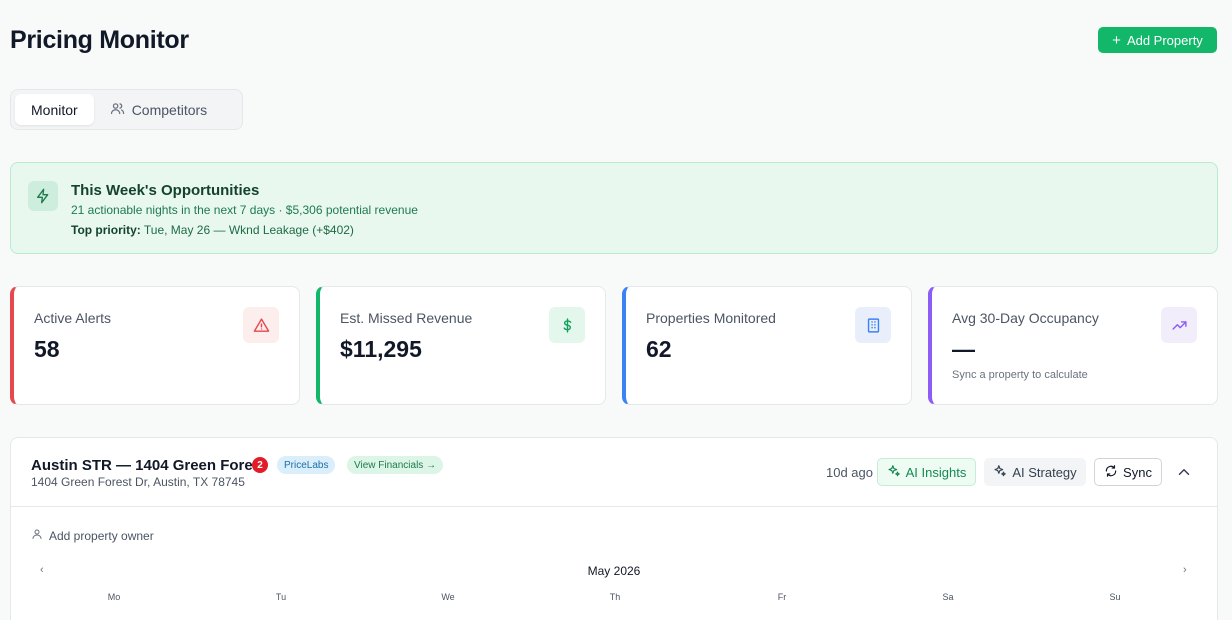  Describe the element at coordinates (1185, 570) in the screenshot. I see `calendar-next-button: ›` at that location.